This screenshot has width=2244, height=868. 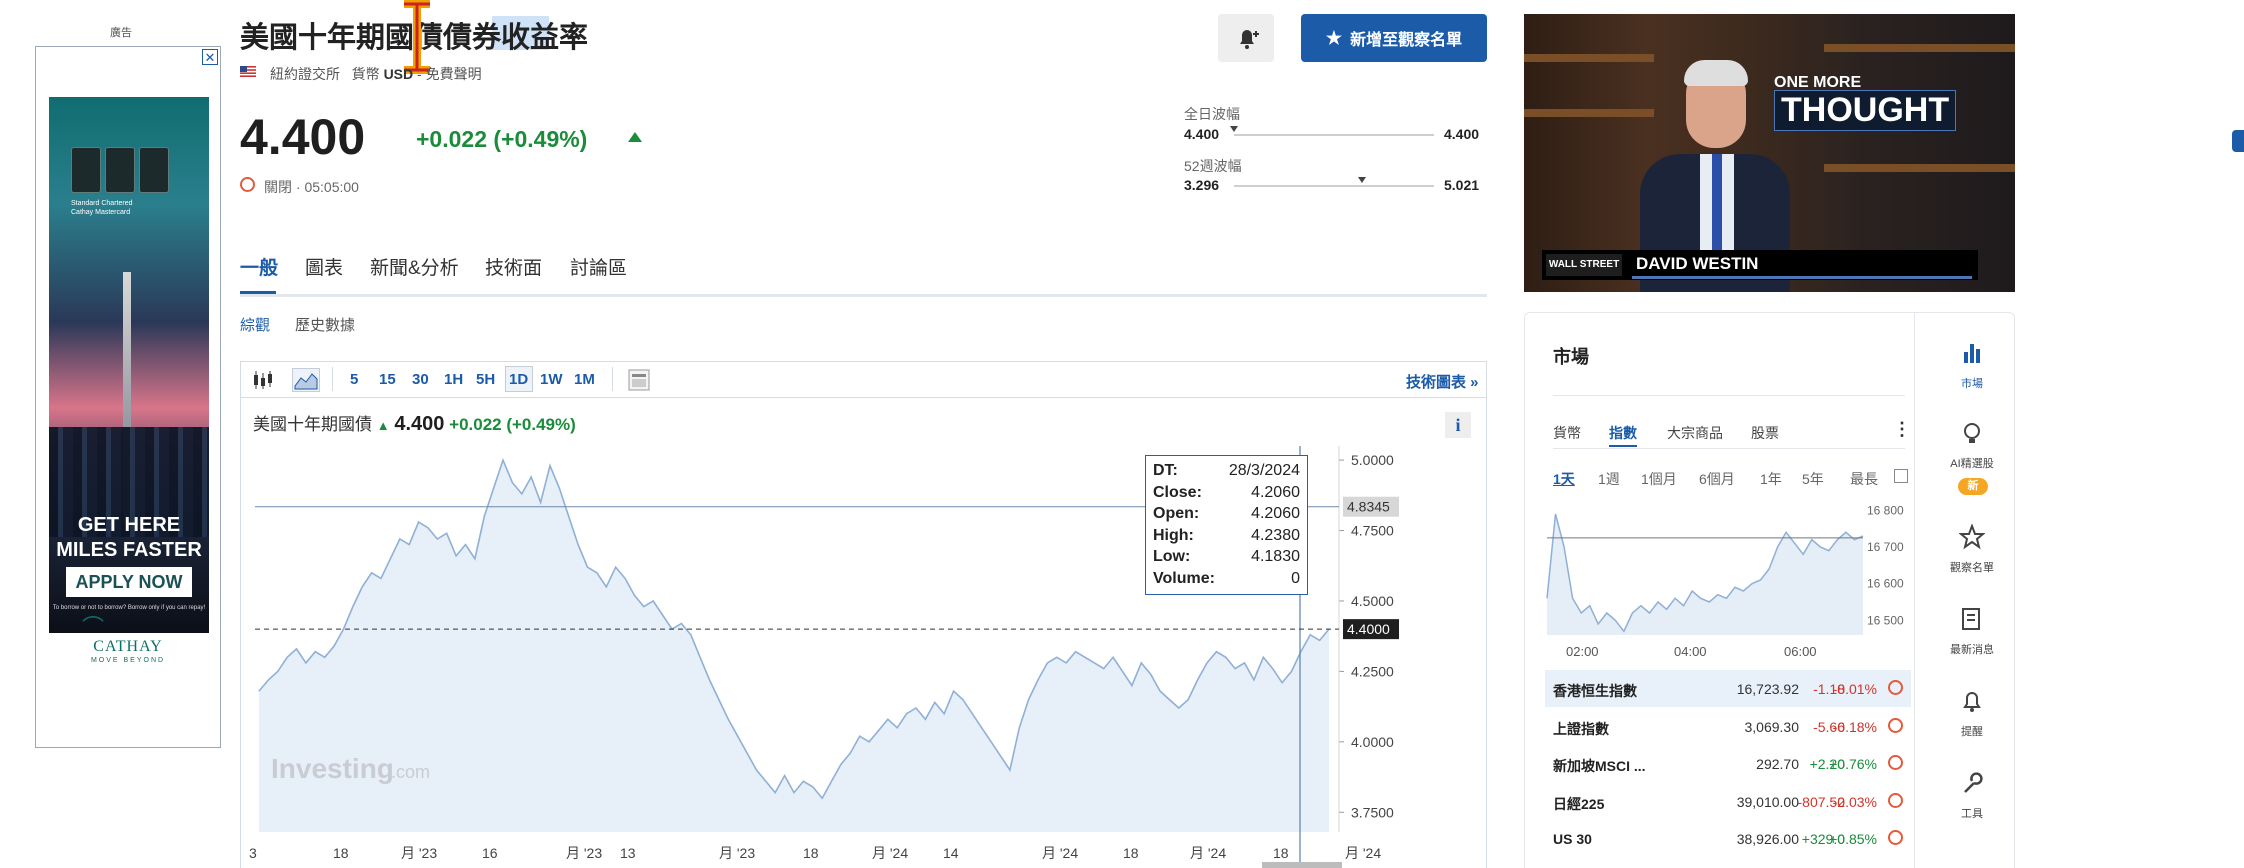 What do you see at coordinates (951, 853) in the screenshot?
I see `x-tick-label: 14` at bounding box center [951, 853].